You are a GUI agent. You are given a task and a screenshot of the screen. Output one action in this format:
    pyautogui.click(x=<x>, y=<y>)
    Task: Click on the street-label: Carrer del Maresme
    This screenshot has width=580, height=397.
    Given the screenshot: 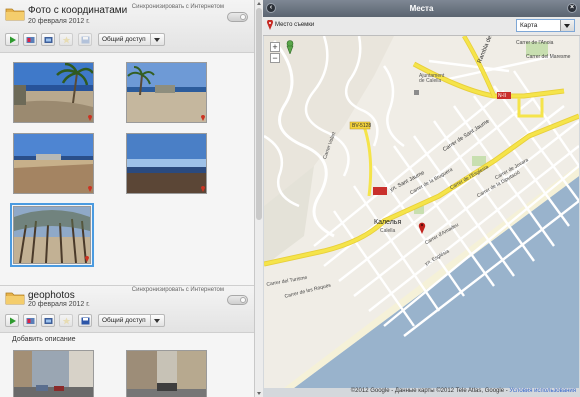 What is the action you would take?
    pyautogui.click(x=548, y=57)
    